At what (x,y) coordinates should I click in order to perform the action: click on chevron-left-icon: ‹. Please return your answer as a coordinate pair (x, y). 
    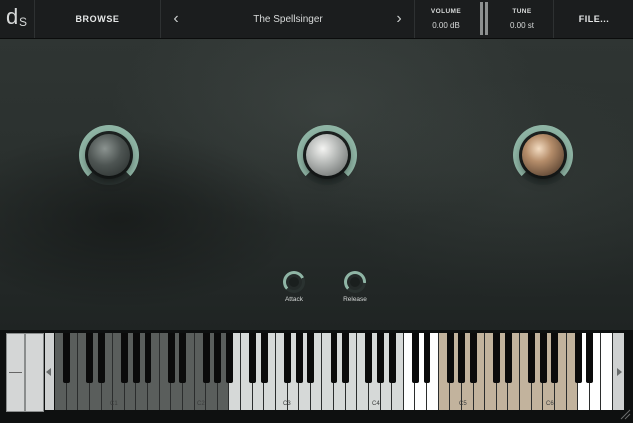
    Looking at the image, I should click on (176, 18).